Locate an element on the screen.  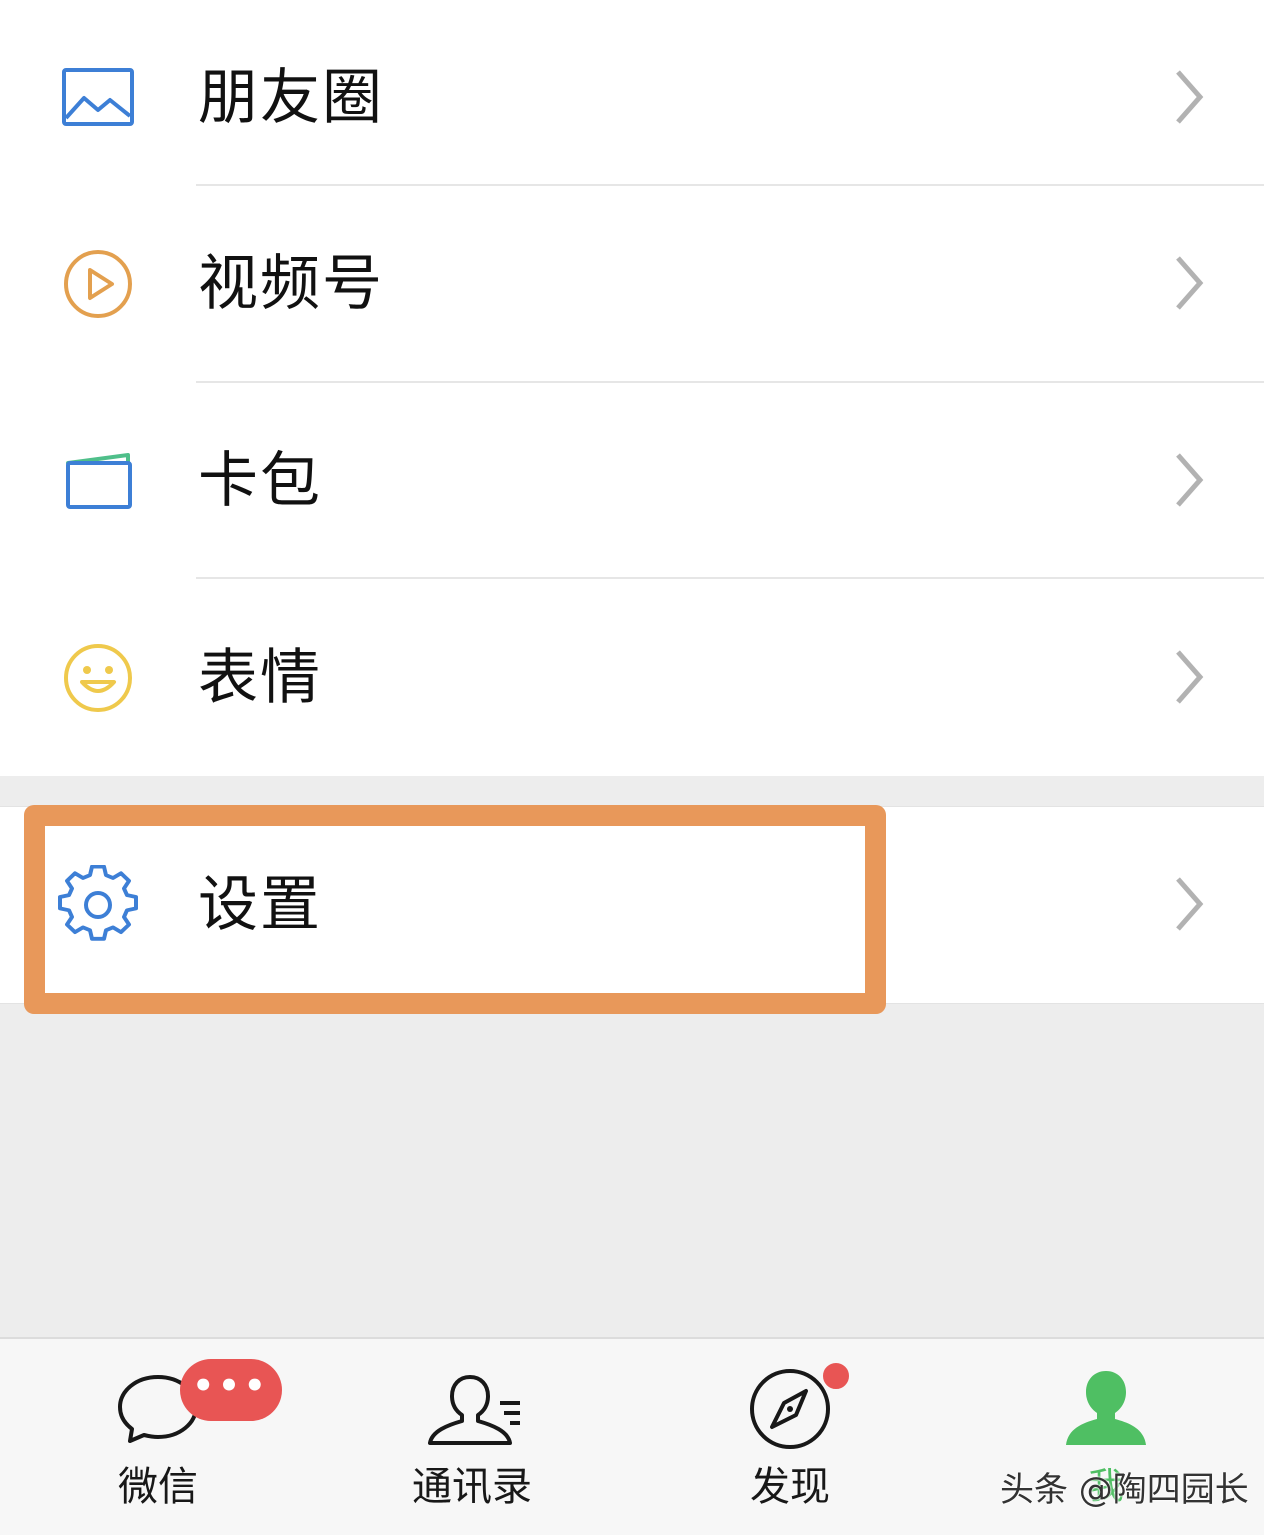
card-wallet-icon is located at coordinates (99, 481).